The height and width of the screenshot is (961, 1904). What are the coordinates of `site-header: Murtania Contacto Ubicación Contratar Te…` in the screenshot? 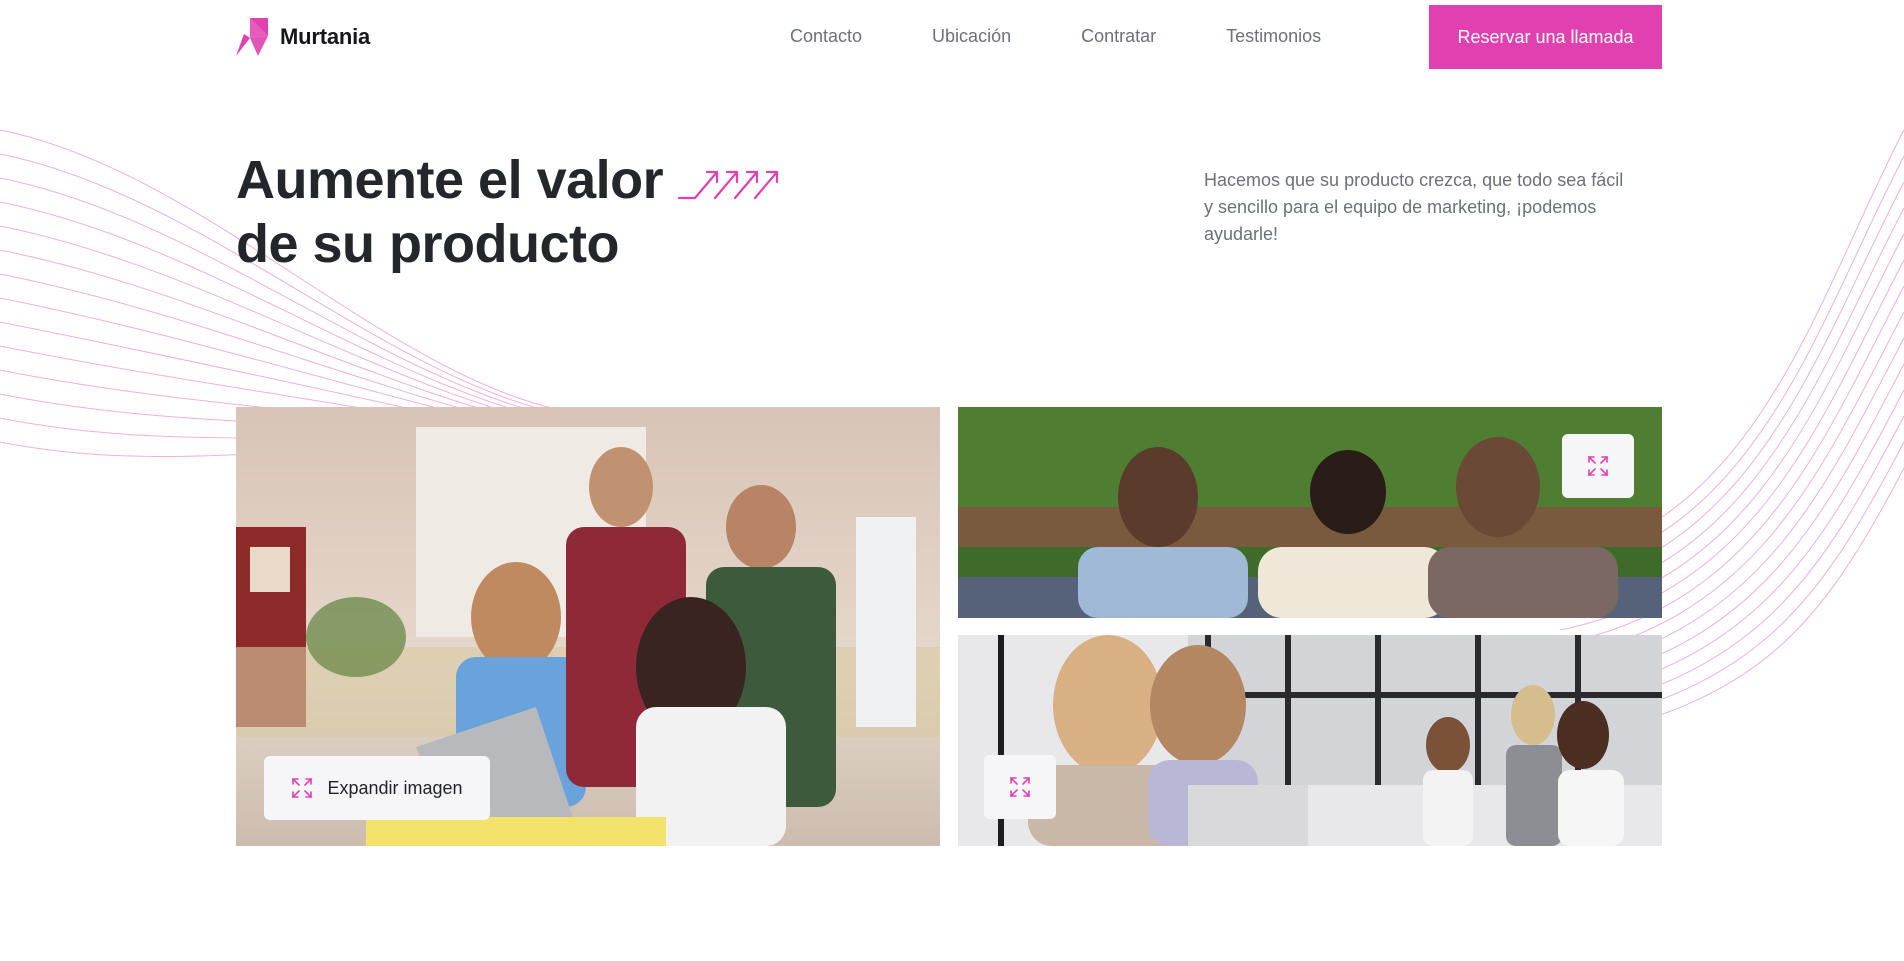 It's located at (952, 36).